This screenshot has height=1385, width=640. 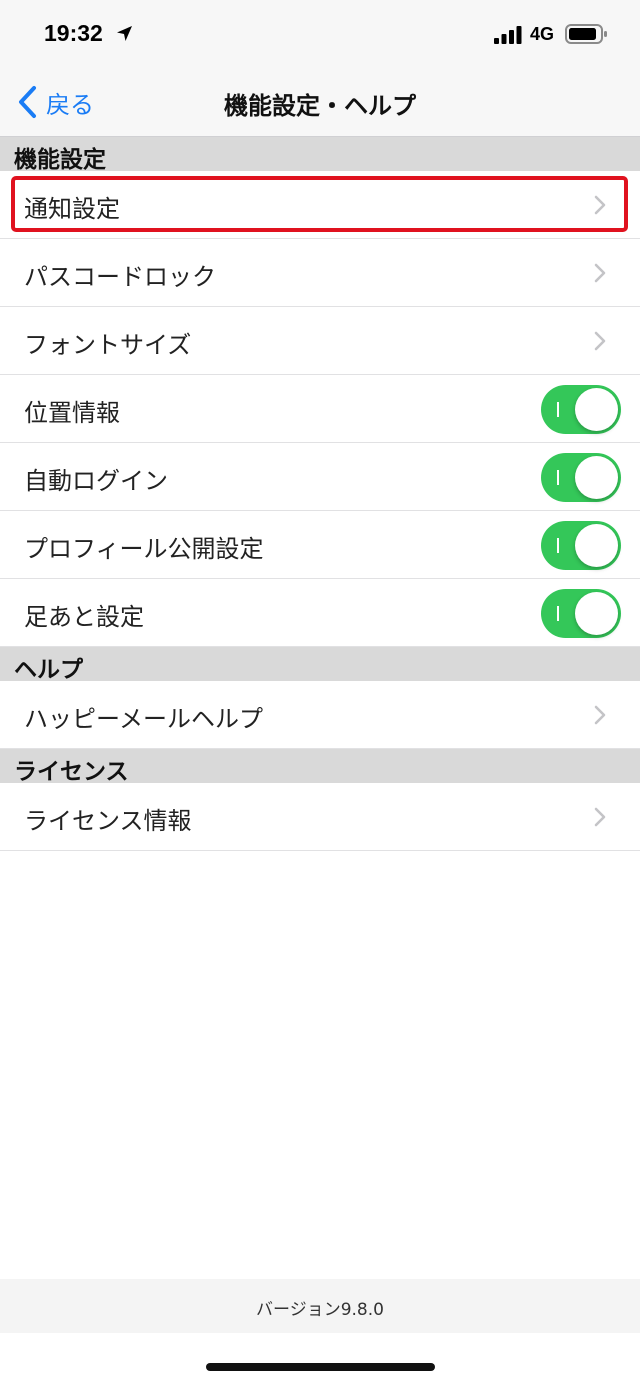 I want to click on location-arrow-icon, so click(x=124, y=33).